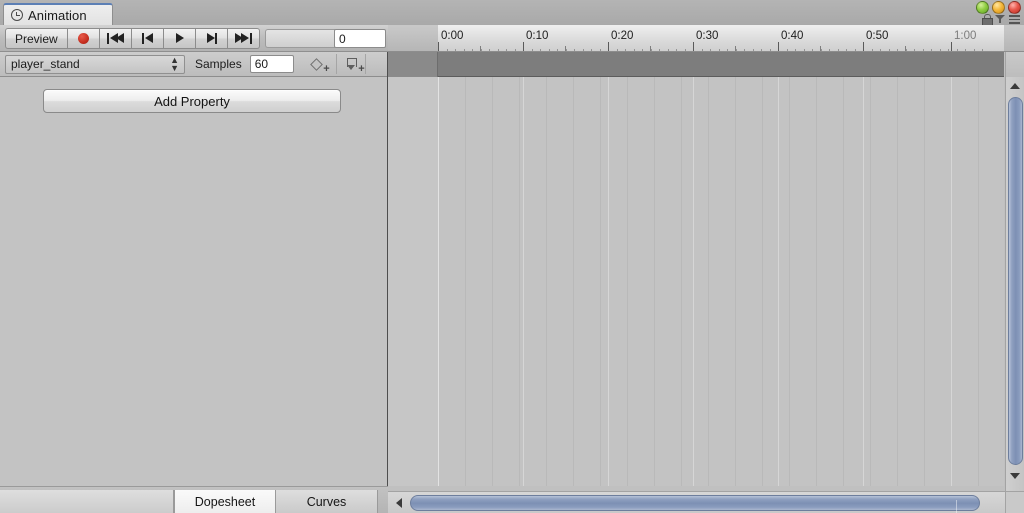 Image resolution: width=1024 pixels, height=513 pixels. I want to click on plus-icon: +, so click(326, 69).